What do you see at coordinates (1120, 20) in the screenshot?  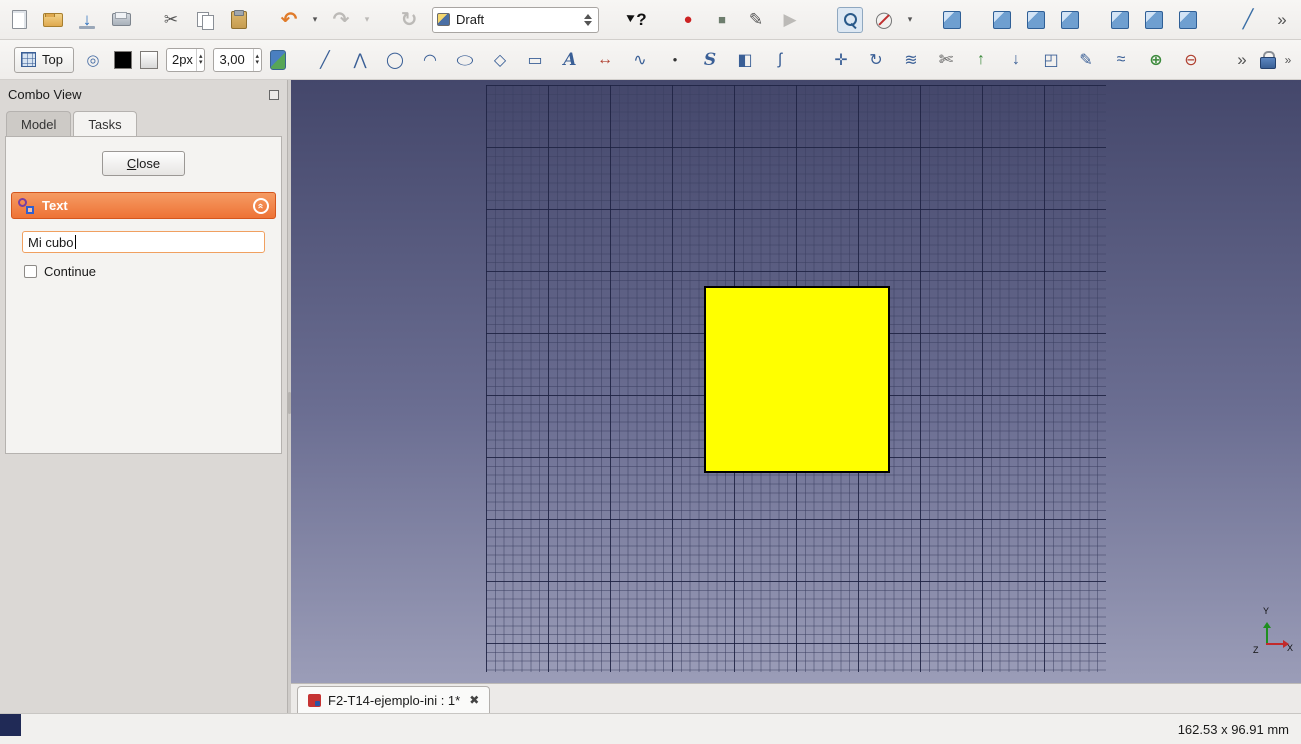 I see `view-rear-icon` at bounding box center [1120, 20].